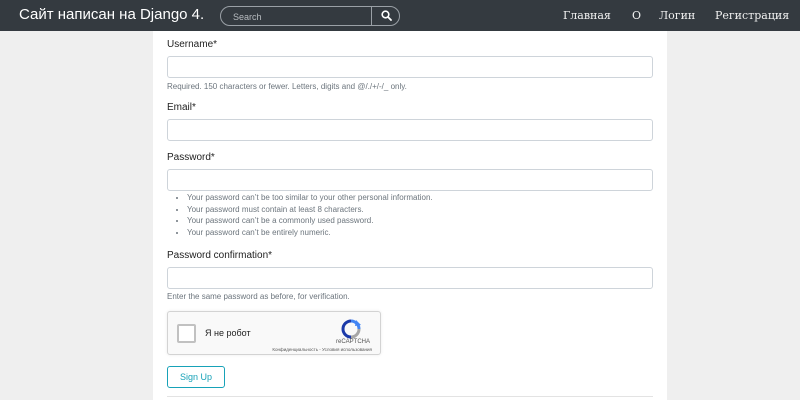  I want to click on nav-link-home: Главная, so click(587, 15).